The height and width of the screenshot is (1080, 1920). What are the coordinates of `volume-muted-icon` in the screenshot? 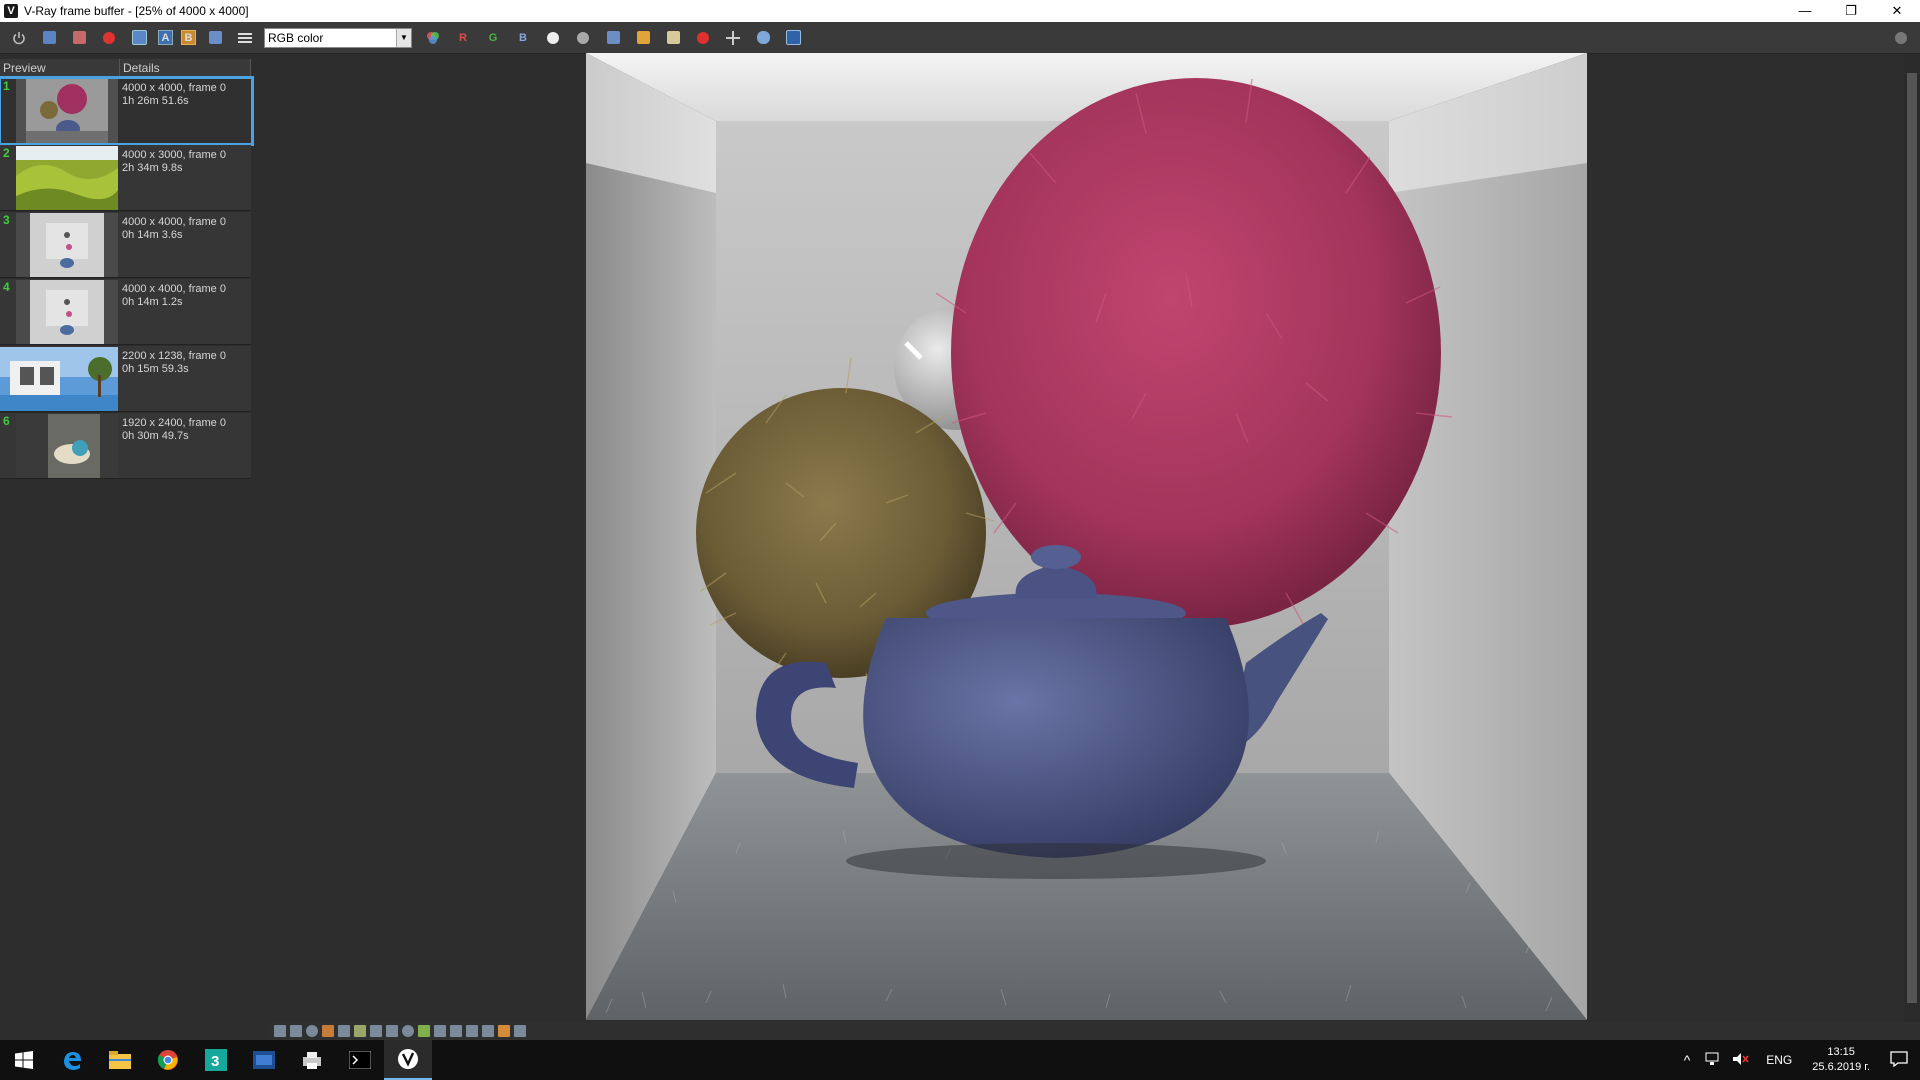 It's located at (1741, 1060).